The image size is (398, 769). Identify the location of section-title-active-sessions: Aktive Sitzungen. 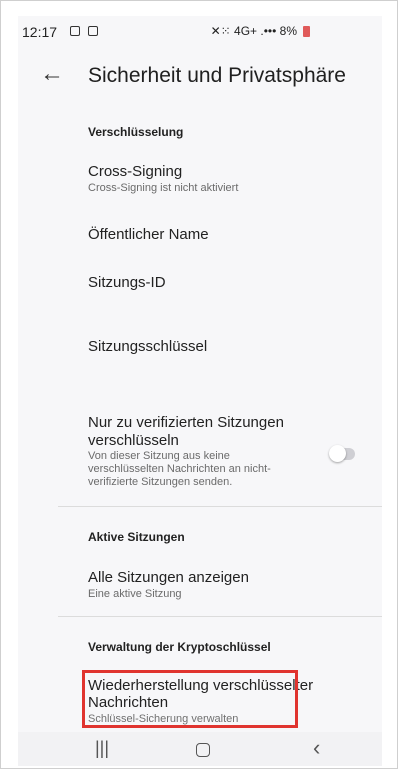
(136, 537).